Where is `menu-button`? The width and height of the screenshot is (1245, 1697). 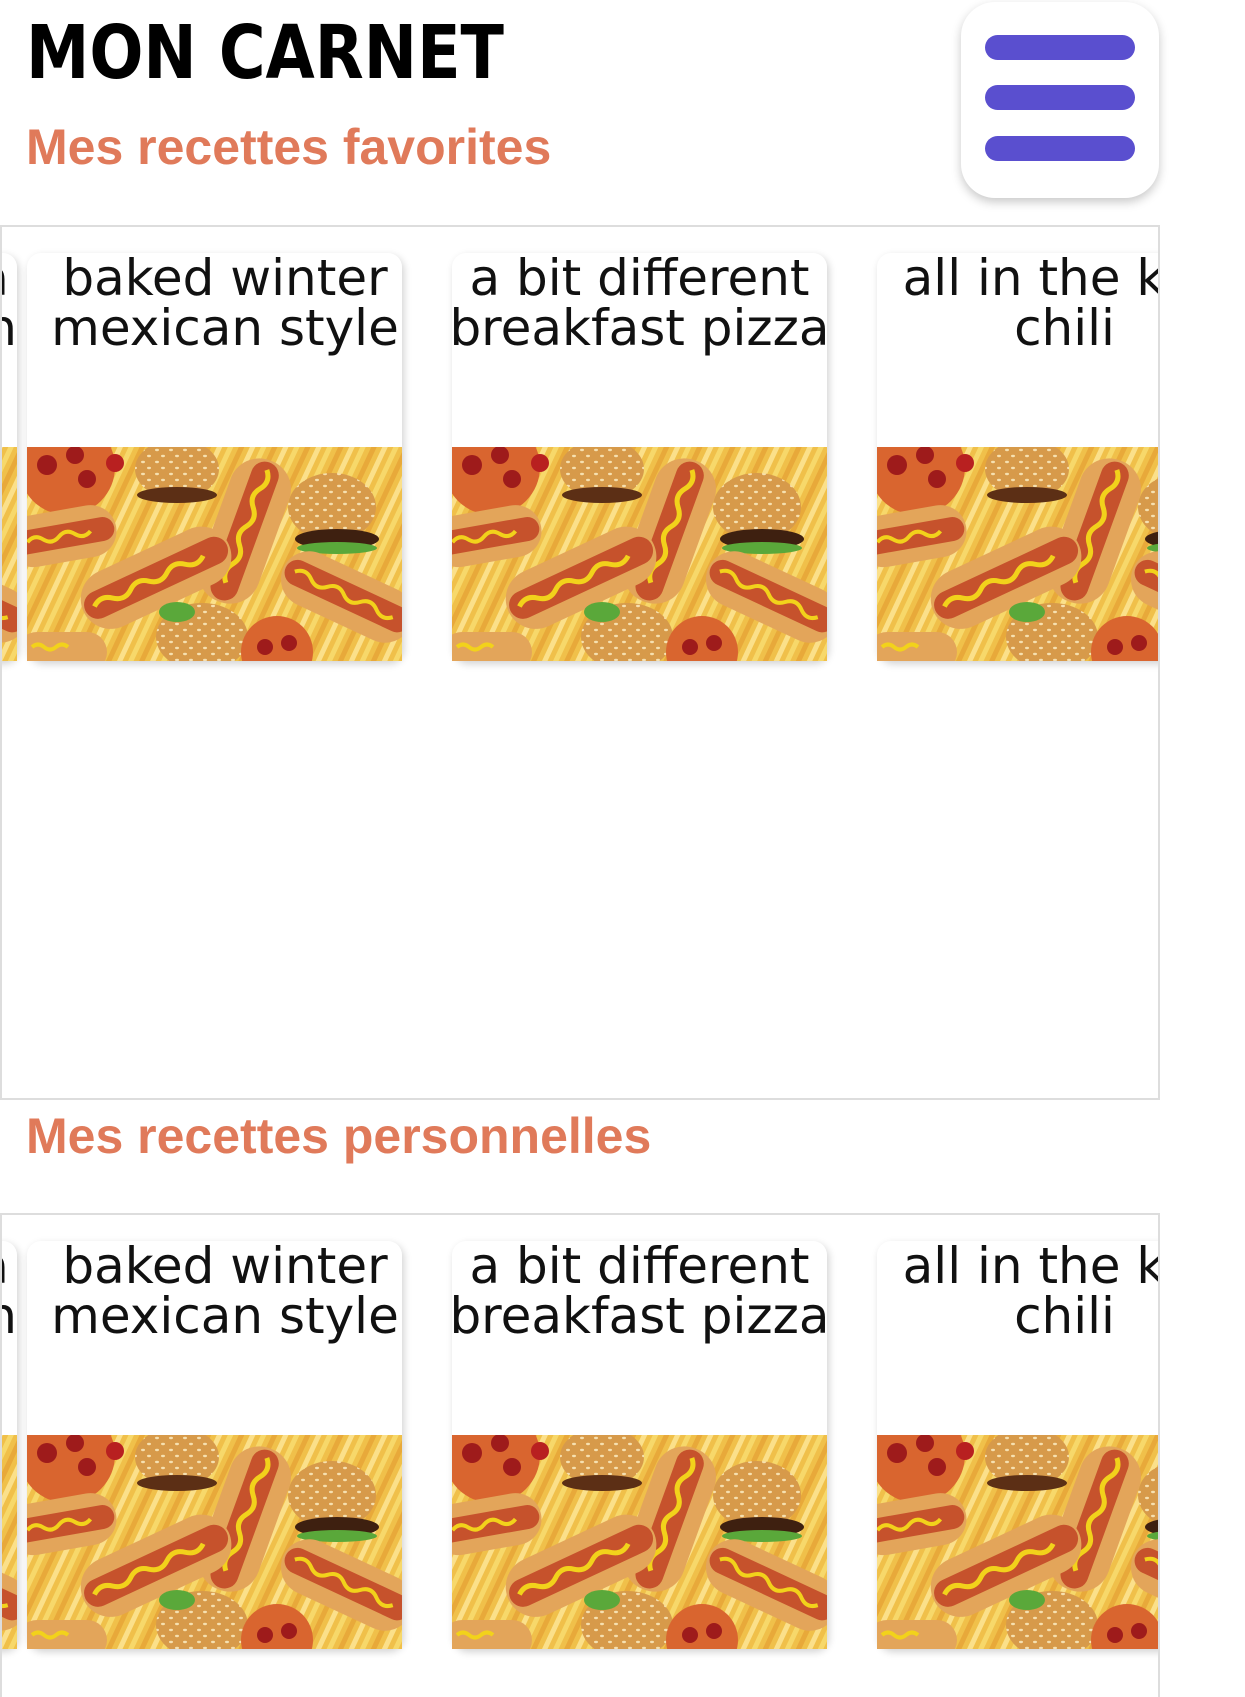 menu-button is located at coordinates (1060, 100).